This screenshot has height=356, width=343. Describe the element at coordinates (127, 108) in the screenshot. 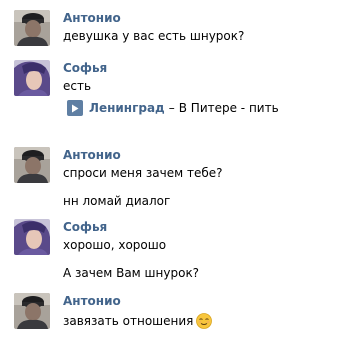

I see `audio-artist: Ленинград` at that location.